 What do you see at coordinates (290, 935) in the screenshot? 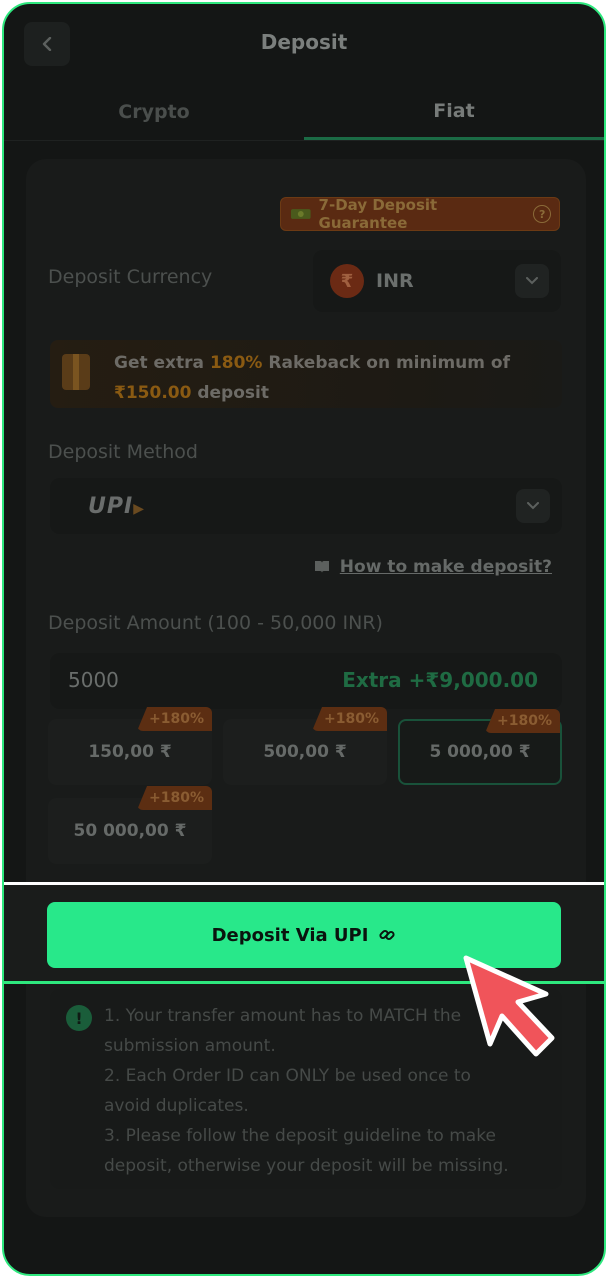
I see `cta-label: Deposit Via UPI` at bounding box center [290, 935].